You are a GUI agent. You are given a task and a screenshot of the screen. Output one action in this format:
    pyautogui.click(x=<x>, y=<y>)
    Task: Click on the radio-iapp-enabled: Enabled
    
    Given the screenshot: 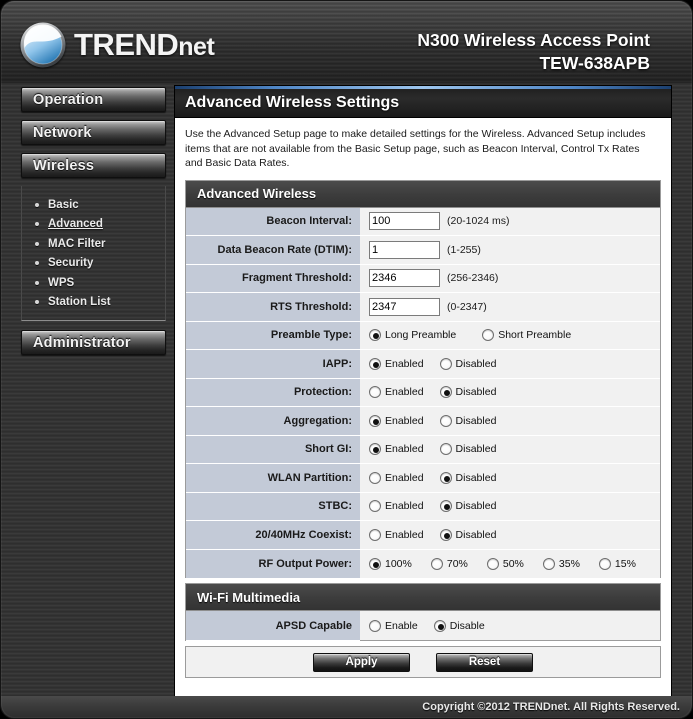 What is the action you would take?
    pyautogui.click(x=396, y=363)
    